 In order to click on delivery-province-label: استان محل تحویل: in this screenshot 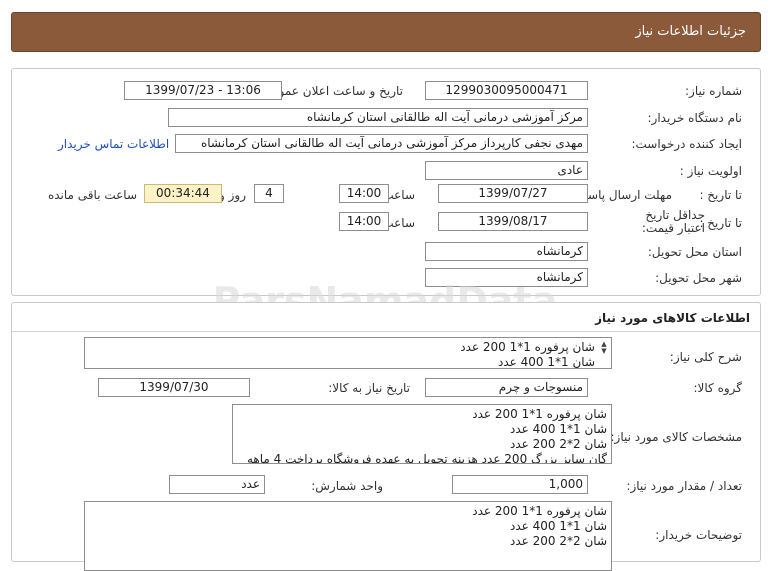, I will do `click(694, 252)`.